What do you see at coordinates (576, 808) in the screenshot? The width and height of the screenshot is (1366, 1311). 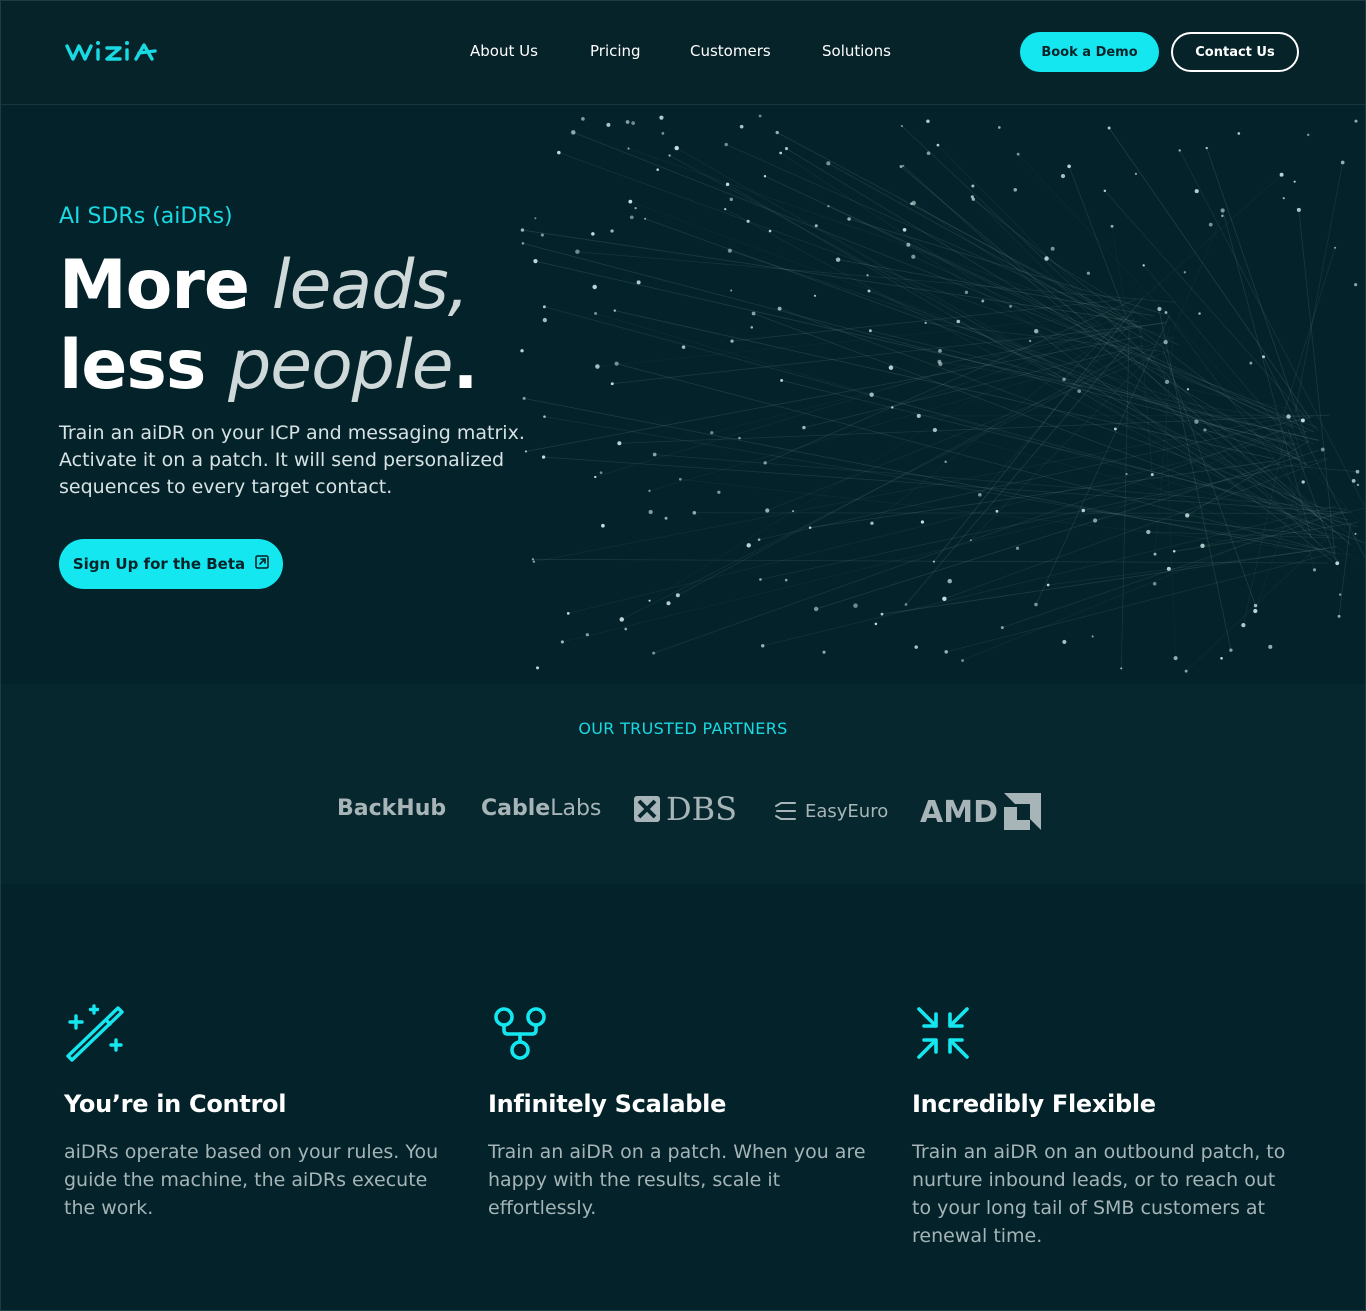 I see `cablelabs-labs: Labs` at bounding box center [576, 808].